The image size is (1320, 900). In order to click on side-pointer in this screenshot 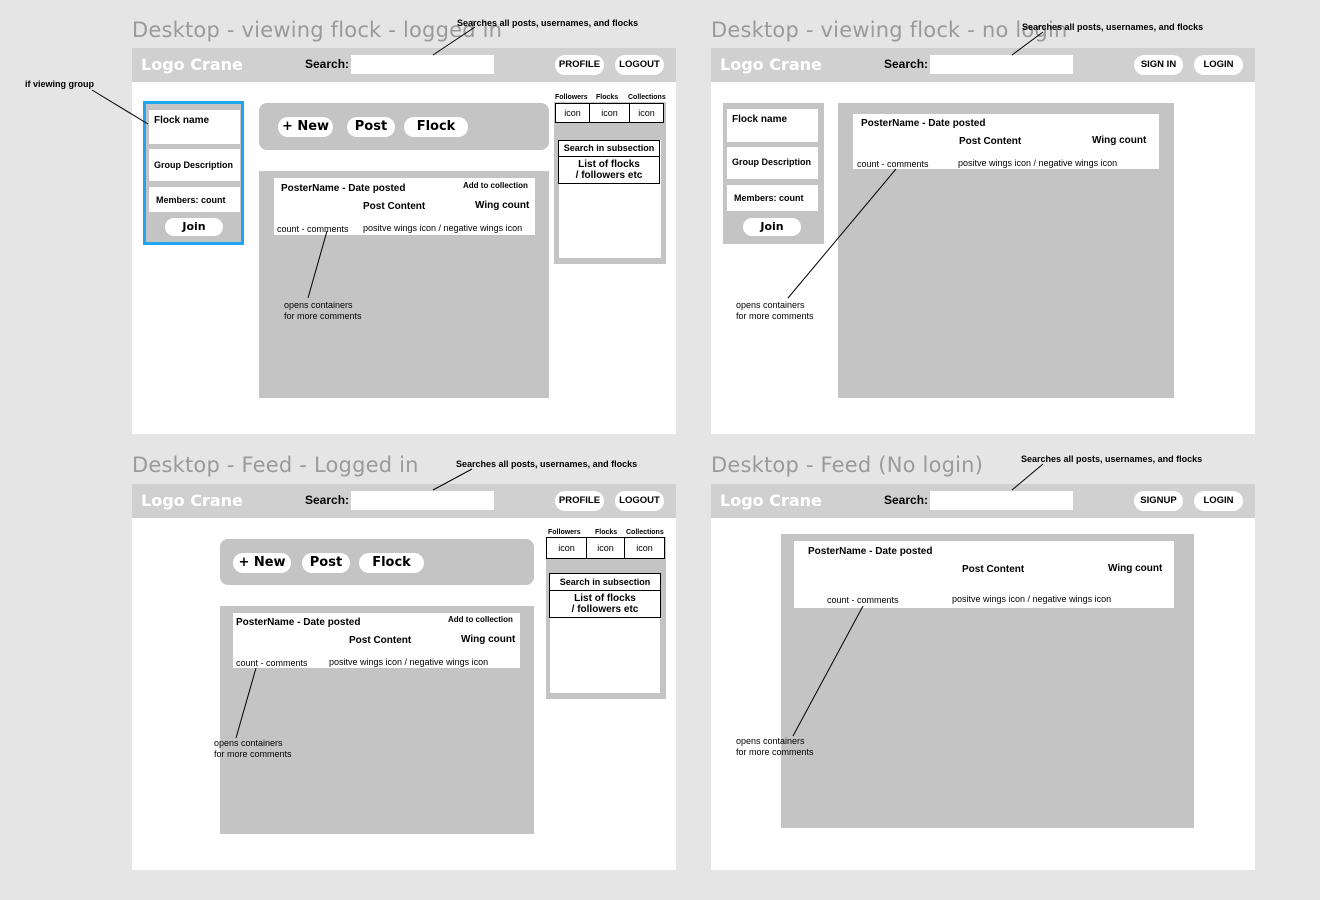, I will do `click(120, 107)`.